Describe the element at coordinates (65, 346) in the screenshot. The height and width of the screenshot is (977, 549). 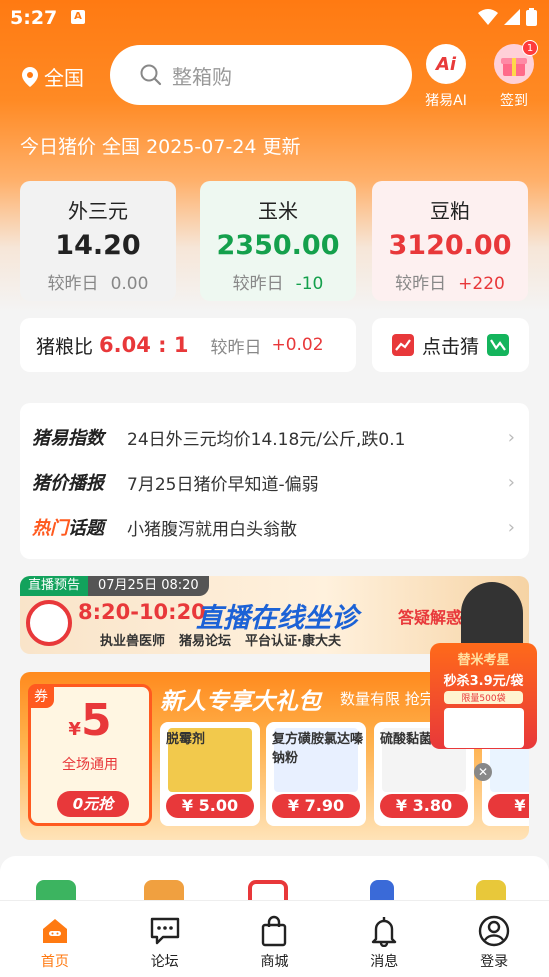
I see `ratio-label: 猪粮比` at that location.